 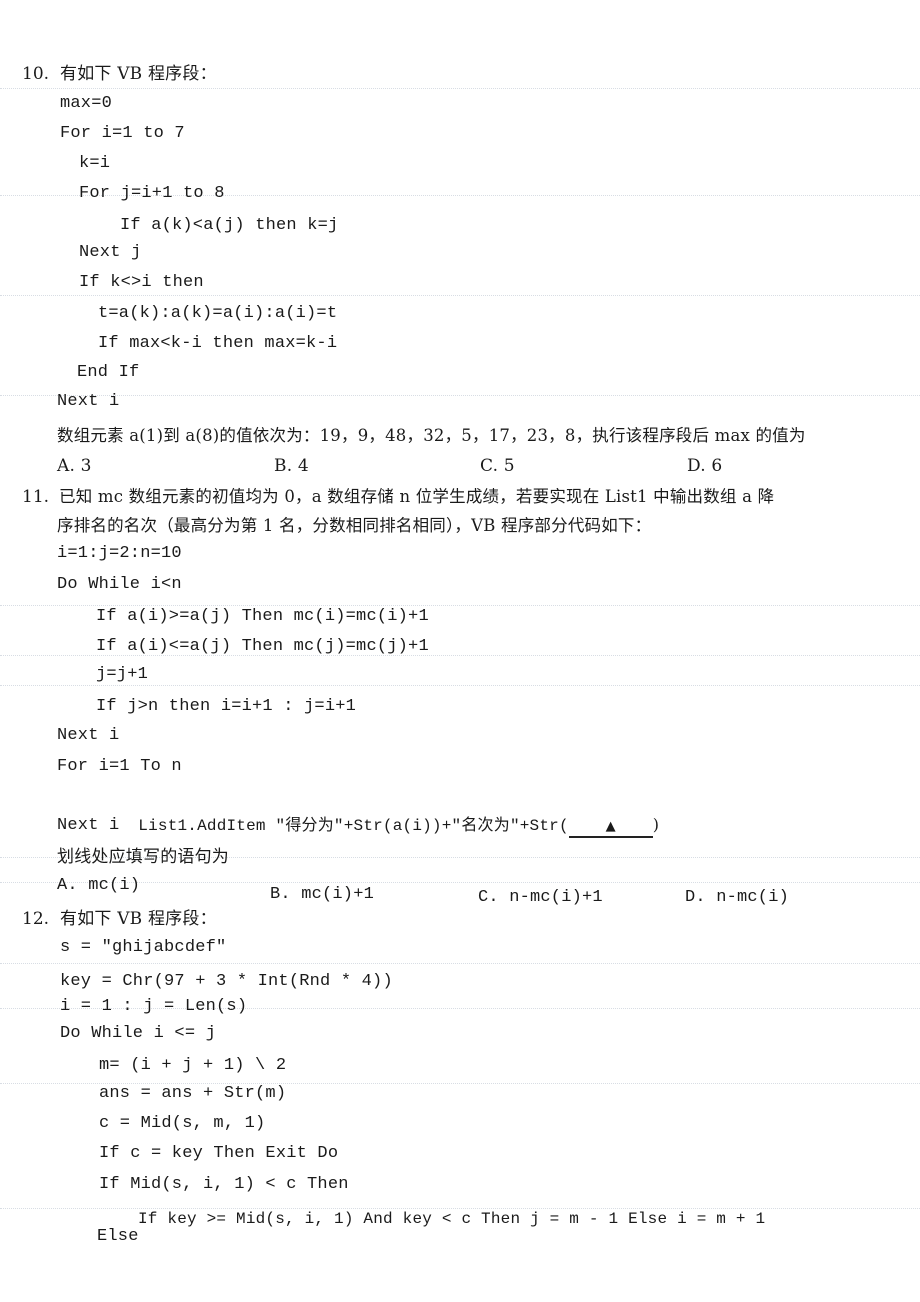 I want to click on code-line: If a(i)>=a(j) Then mc(i)=mc(i)+1, so click(x=262, y=616).